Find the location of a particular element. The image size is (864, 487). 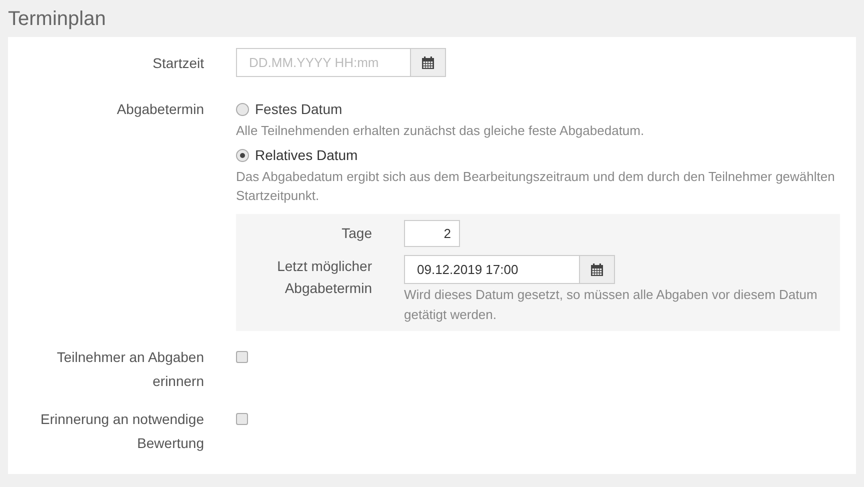

help-text: Alle Teilnehmenden erhalten zunächst das gleiche feste Abgabedatum. is located at coordinates (441, 131).